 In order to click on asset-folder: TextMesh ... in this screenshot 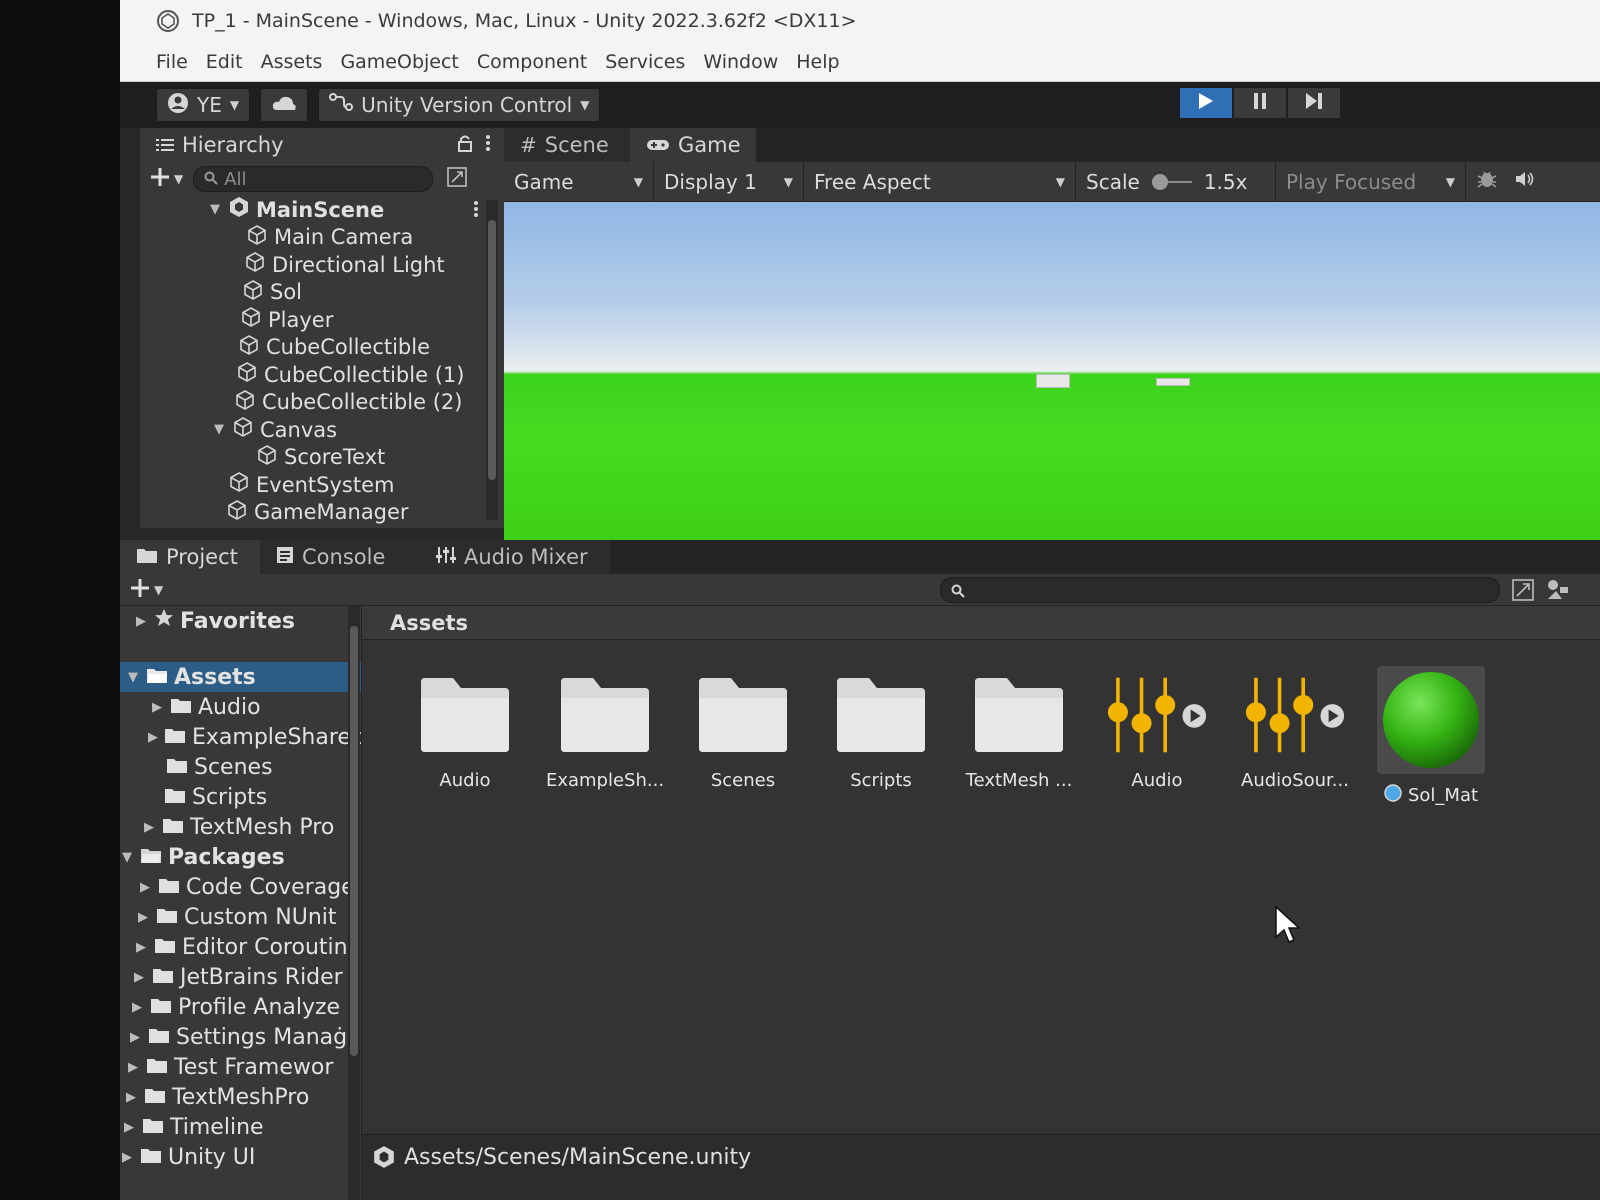, I will do `click(1019, 730)`.